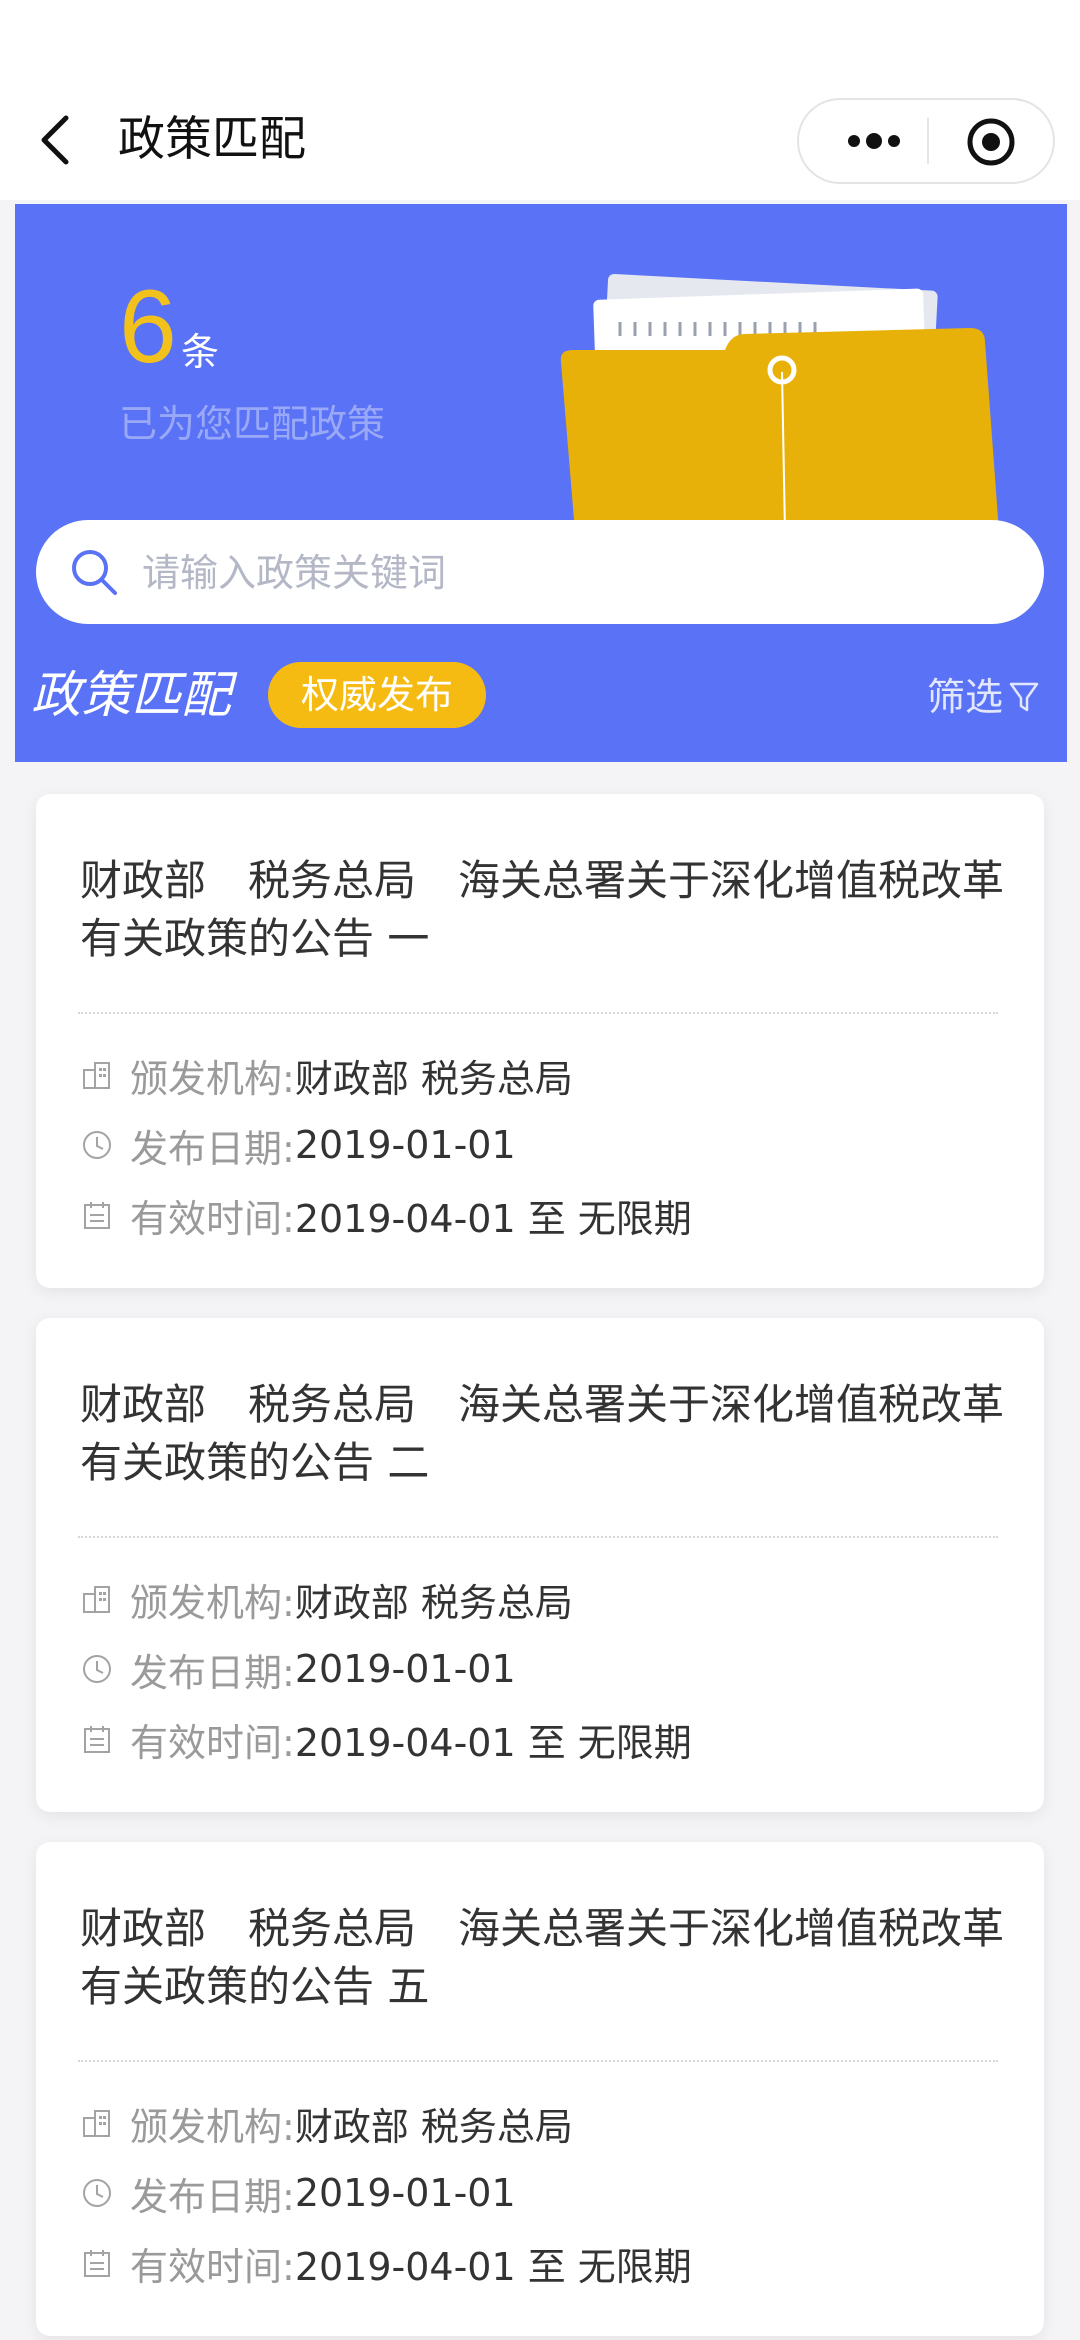 Image resolution: width=1080 pixels, height=2340 pixels. I want to click on search-input, so click(572, 573).